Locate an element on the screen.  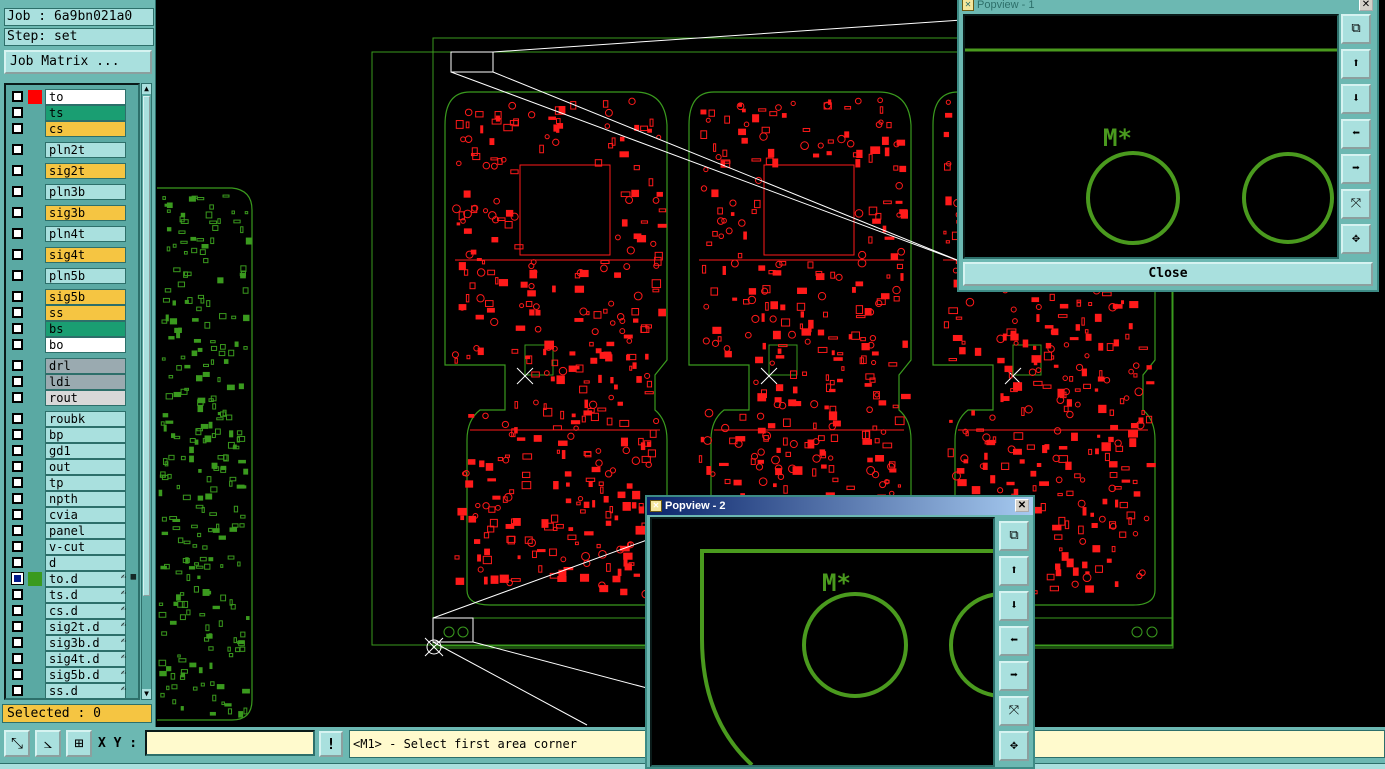
layer-name: bo is located at coordinates (85, 345).